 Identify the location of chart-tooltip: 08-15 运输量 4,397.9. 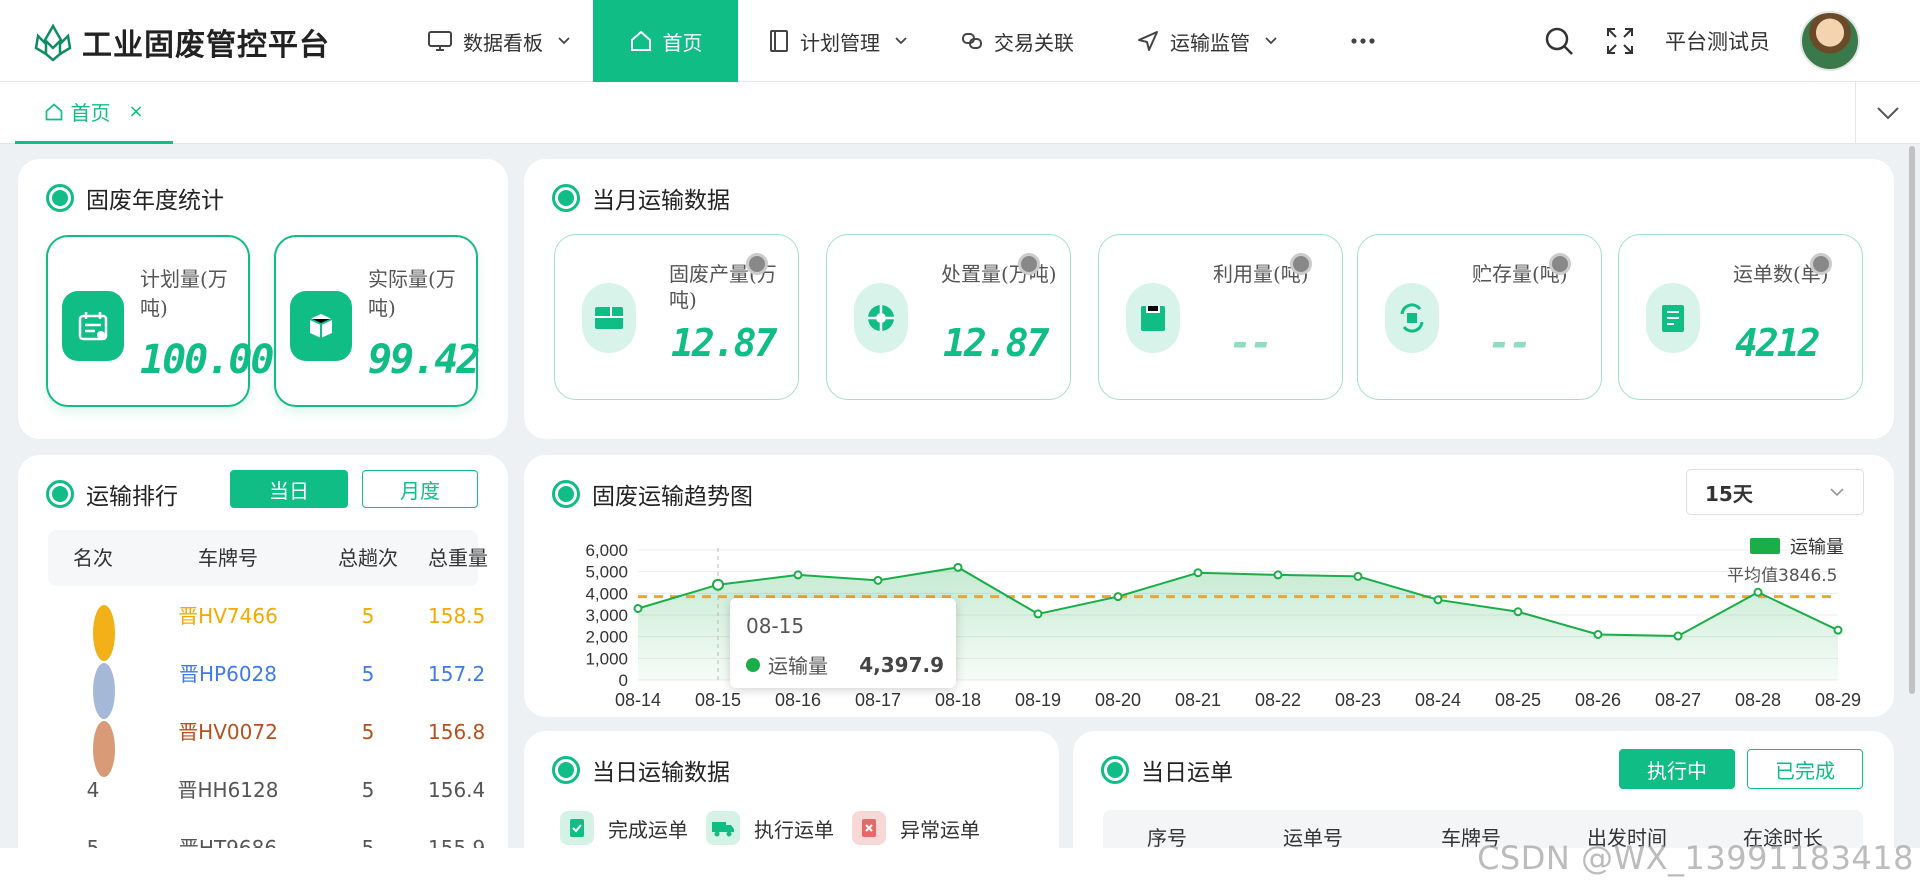
(843, 643).